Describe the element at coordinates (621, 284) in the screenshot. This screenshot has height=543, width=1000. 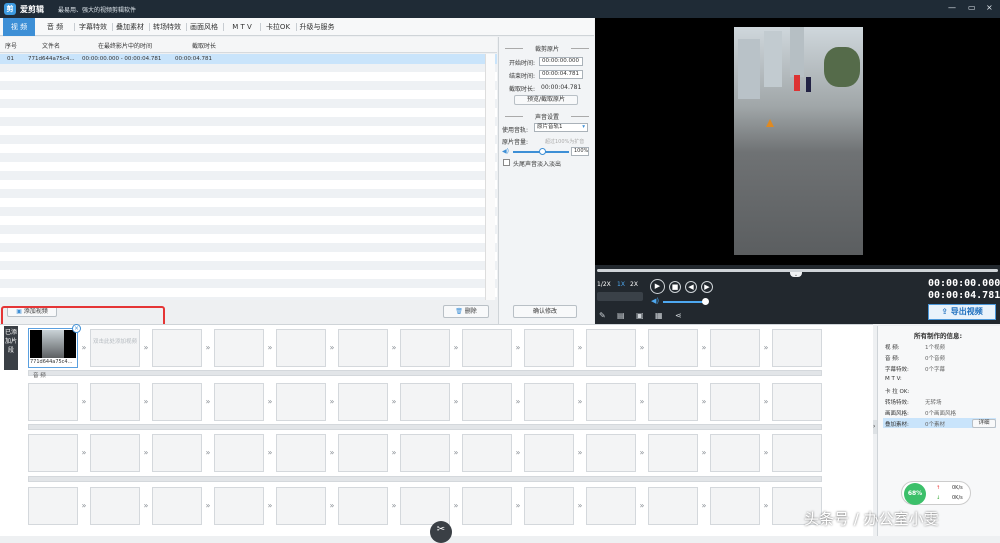
I see `speed-1x: 1X` at that location.